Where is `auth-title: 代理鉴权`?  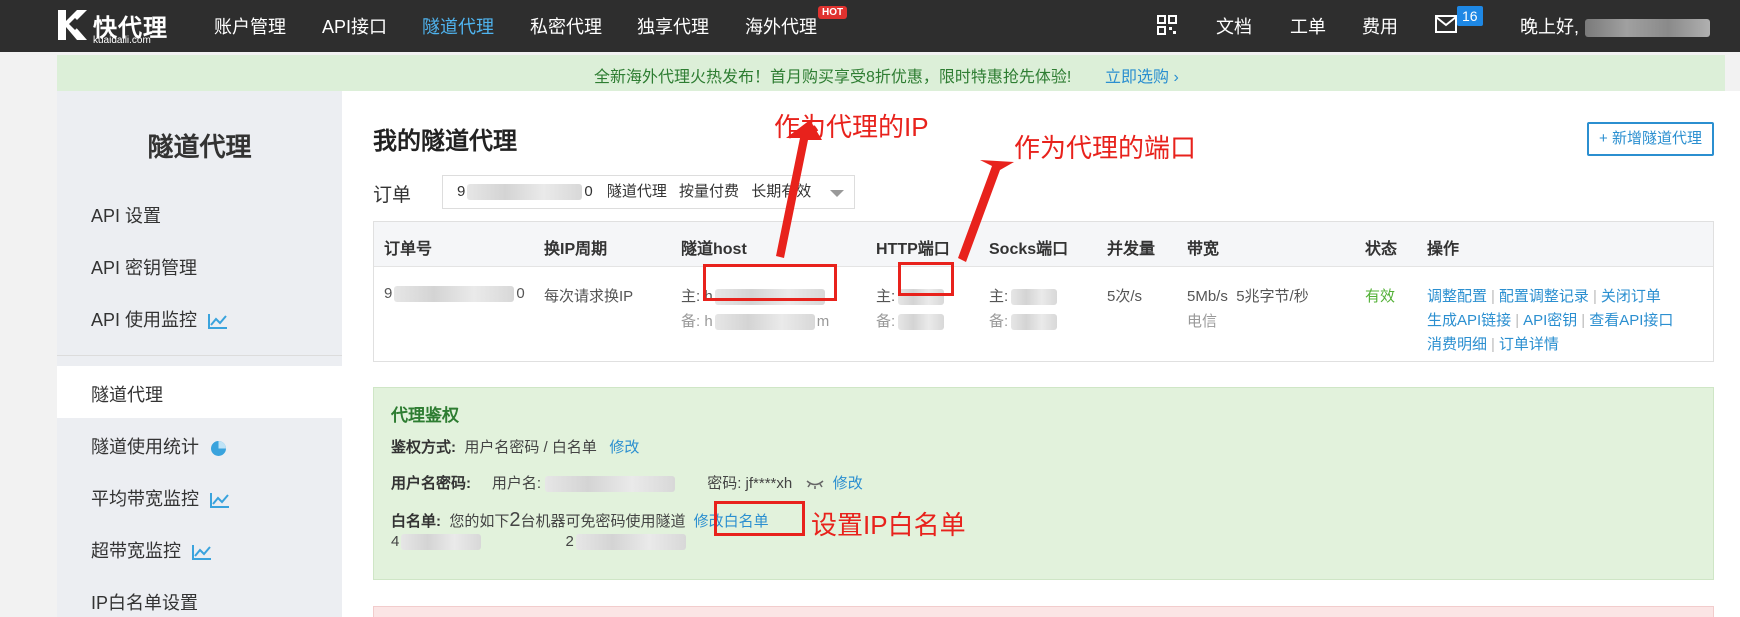 auth-title: 代理鉴权 is located at coordinates (425, 415).